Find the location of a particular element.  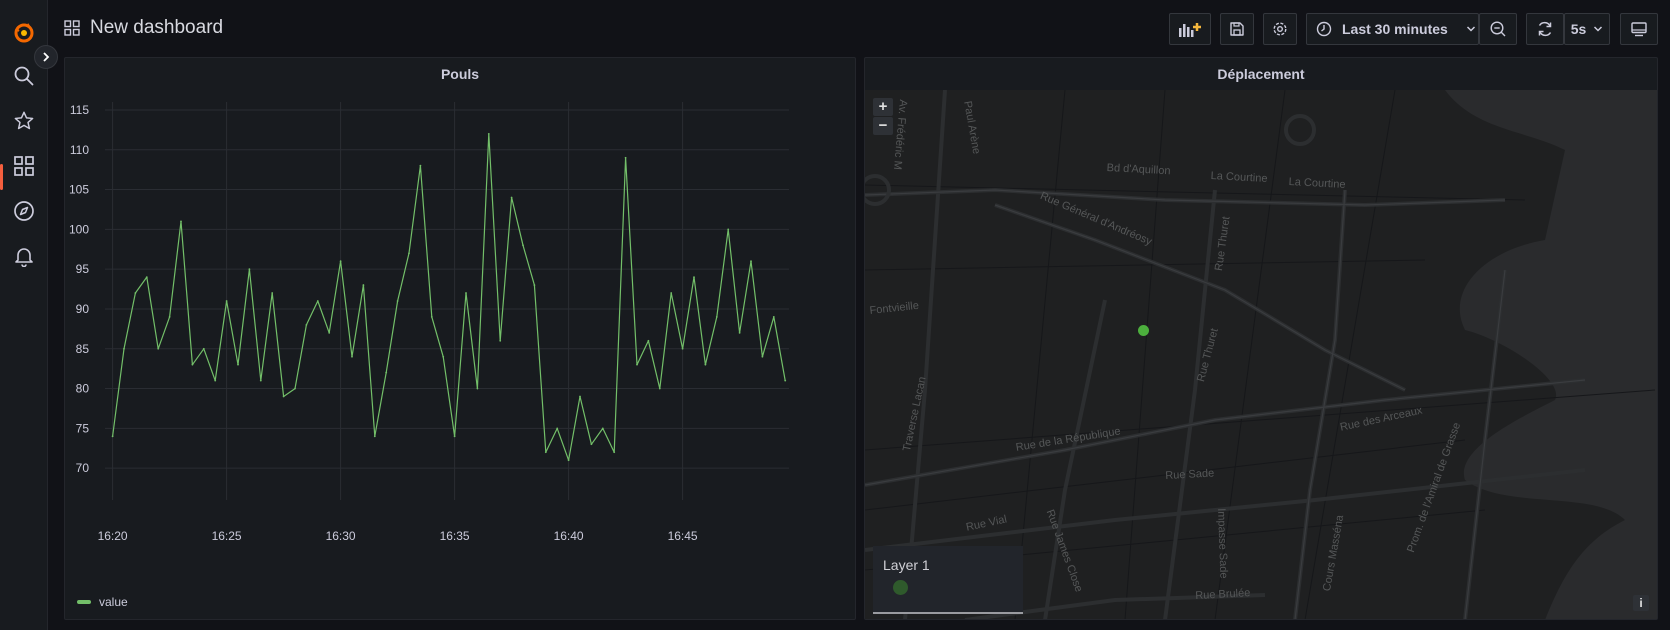

layer-marker-swatch is located at coordinates (900, 587).